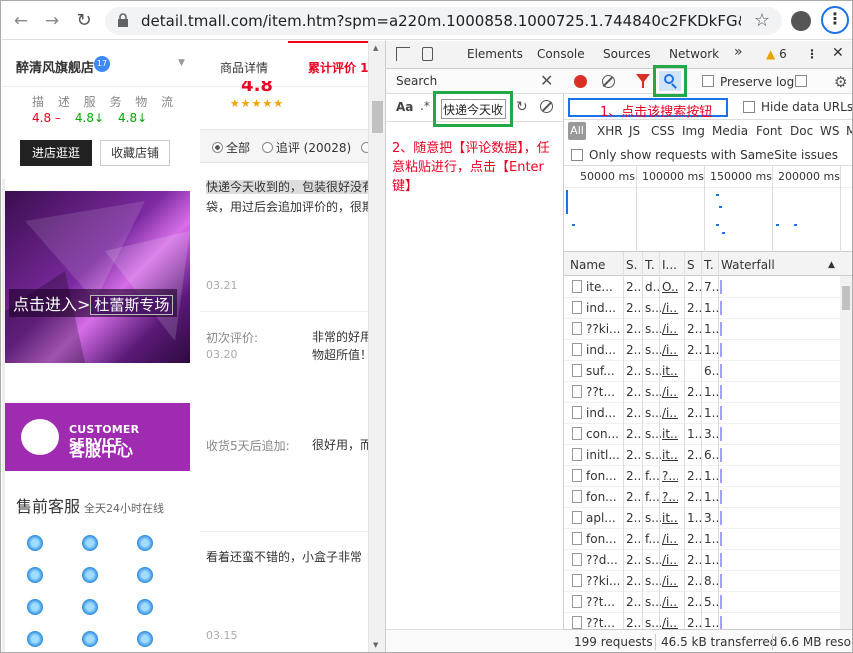 This screenshot has width=853, height=653. I want to click on devtools-menu-icon: ⋮, so click(812, 54).